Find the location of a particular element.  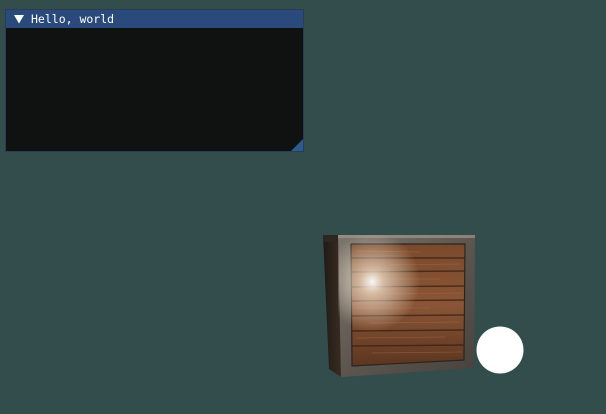

resize-grip-icon is located at coordinates (297, 145).